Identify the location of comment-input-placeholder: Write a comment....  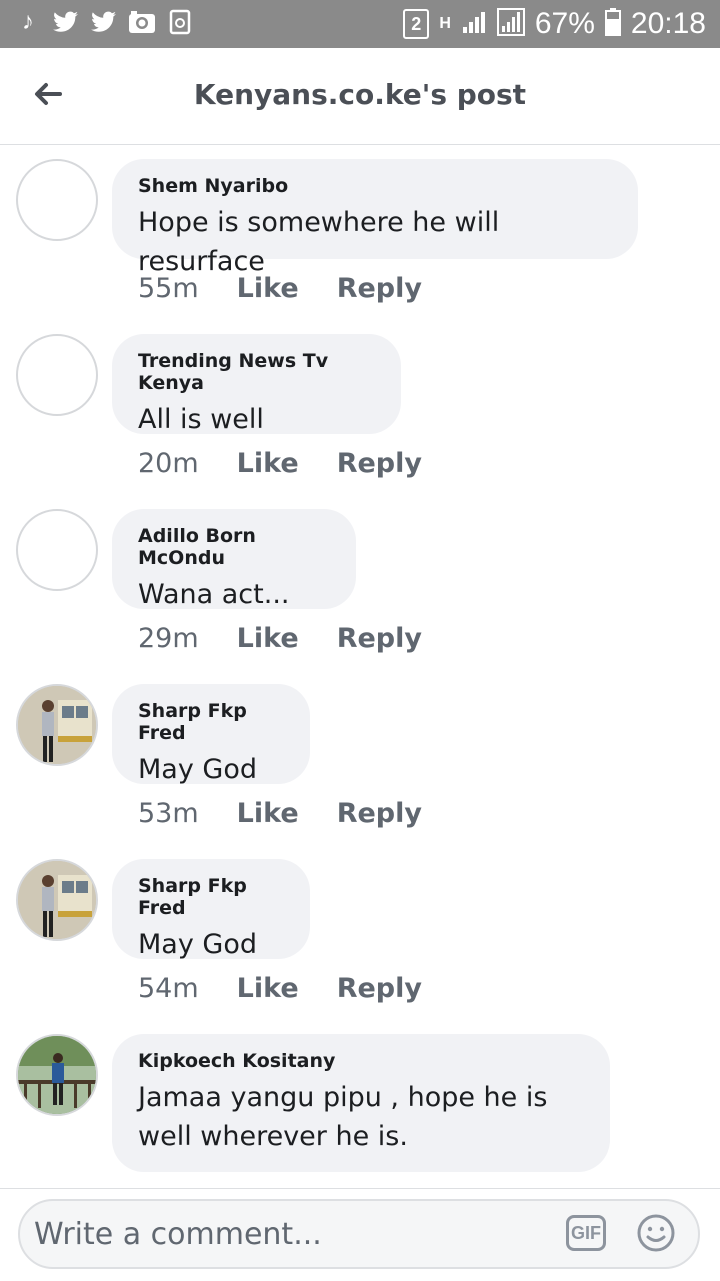
(178, 1234).